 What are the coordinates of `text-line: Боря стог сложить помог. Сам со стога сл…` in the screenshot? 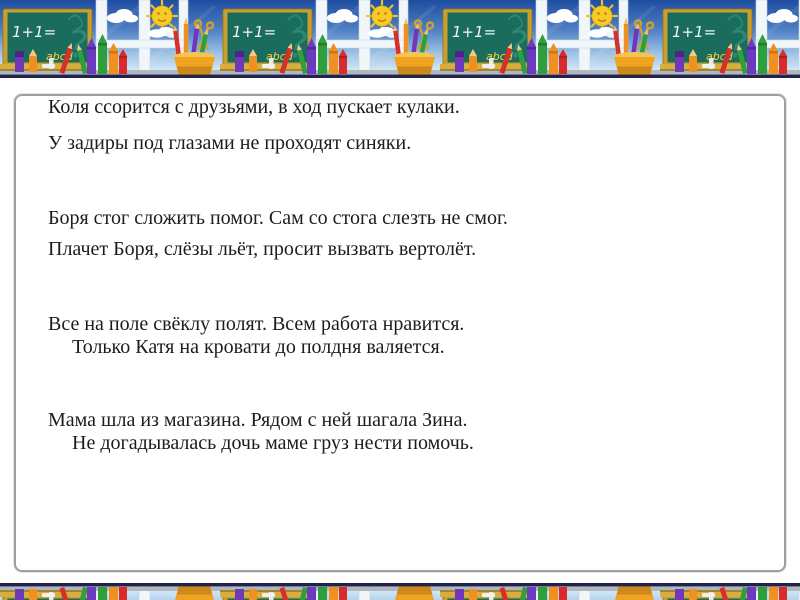 It's located at (278, 218).